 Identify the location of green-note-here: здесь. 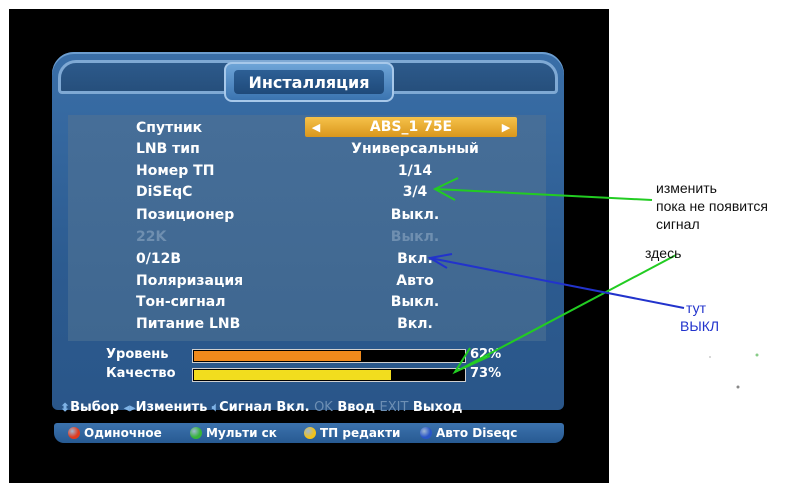
(663, 253).